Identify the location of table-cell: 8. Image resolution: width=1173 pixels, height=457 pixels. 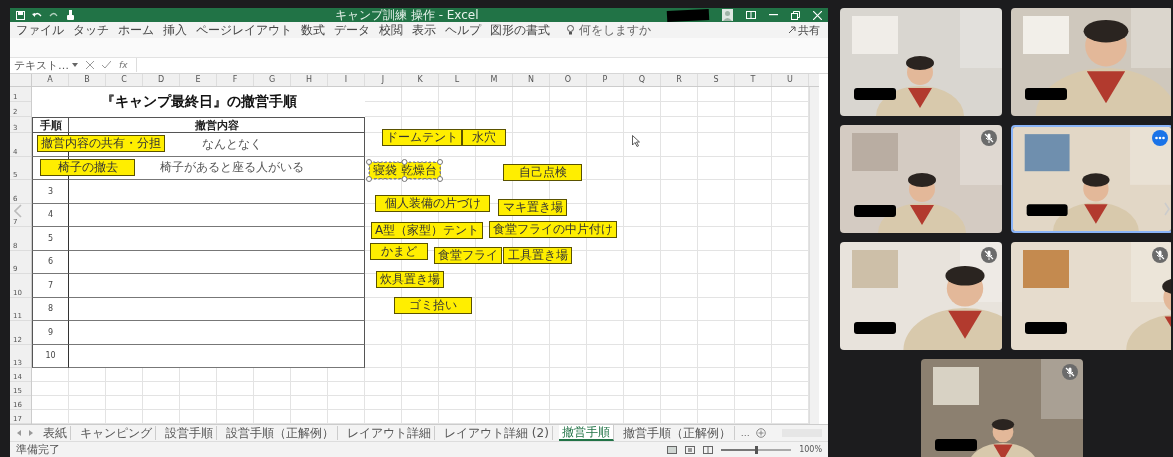
(50, 309).